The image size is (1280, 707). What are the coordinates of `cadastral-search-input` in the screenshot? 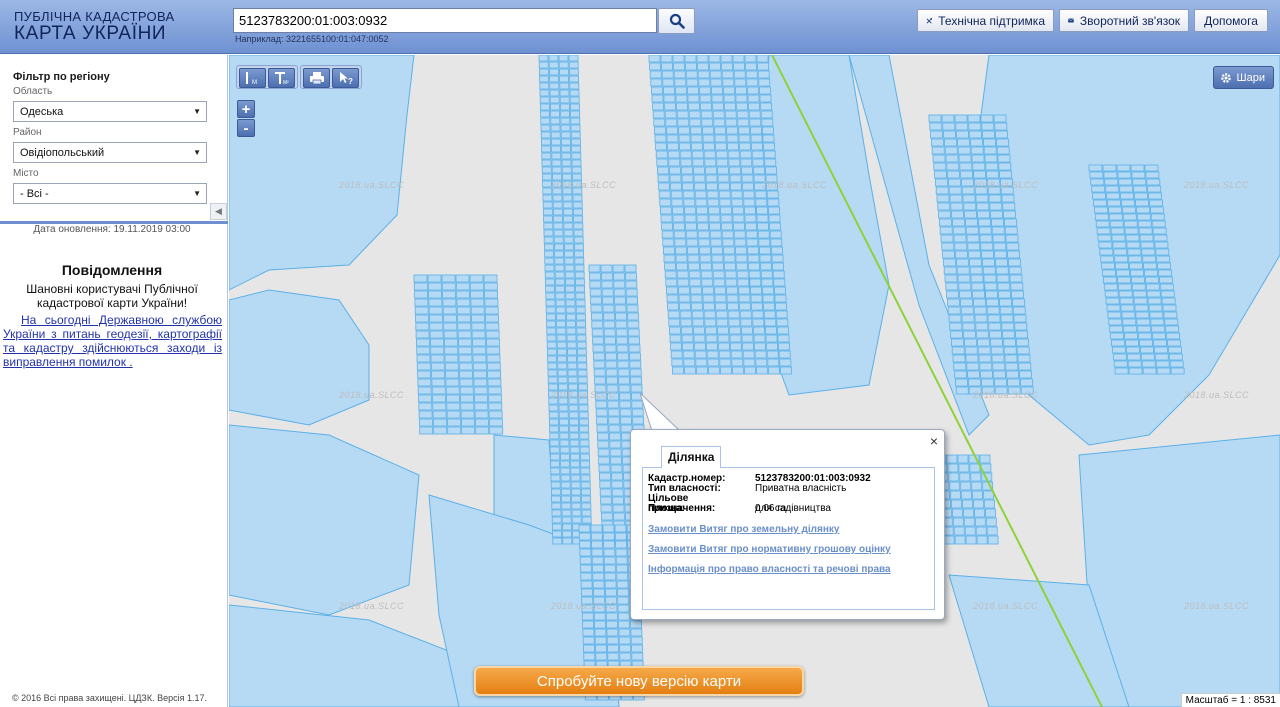 It's located at (445, 20).